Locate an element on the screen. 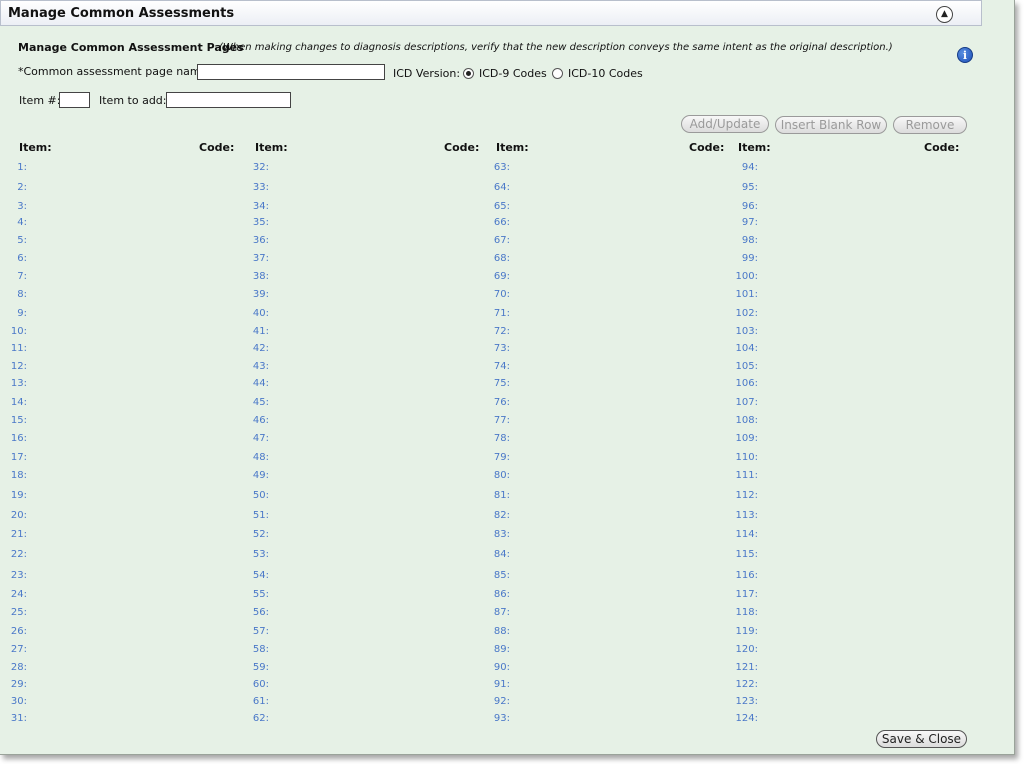 The height and width of the screenshot is (764, 1026). item-row-number: 115: is located at coordinates (746, 554).